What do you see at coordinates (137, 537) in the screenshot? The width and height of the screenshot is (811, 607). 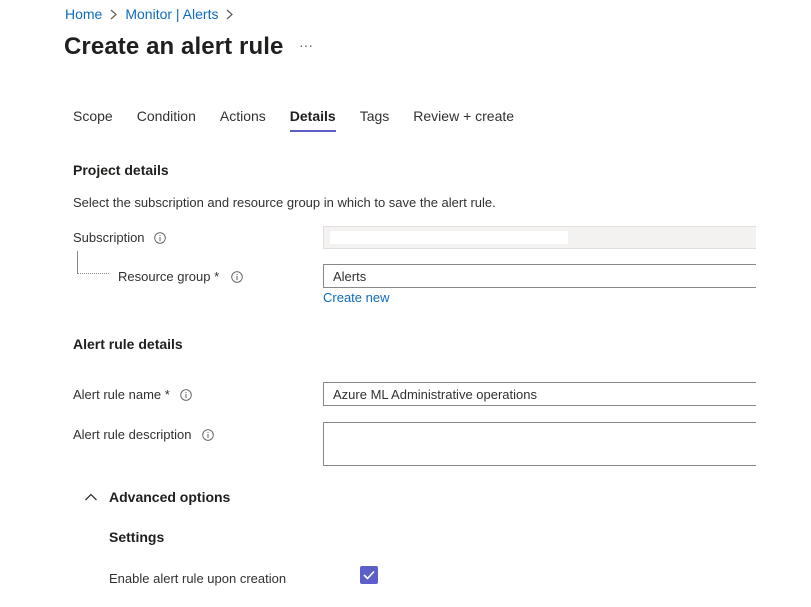 I see `settings-heading: Settings` at bounding box center [137, 537].